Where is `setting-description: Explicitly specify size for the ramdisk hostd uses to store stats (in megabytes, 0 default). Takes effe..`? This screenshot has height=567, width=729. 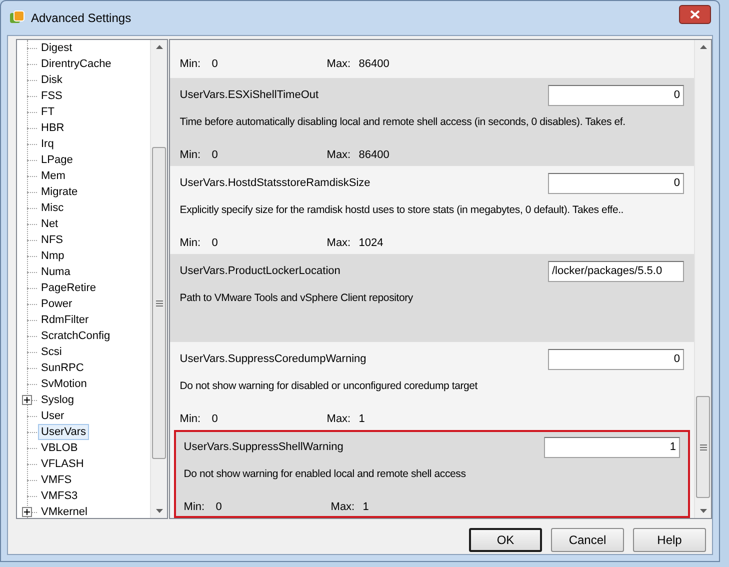
setting-description: Explicitly specify size for the ramdisk hostd uses to store stats (in megabytes, 0 default). Takes effe.. is located at coordinates (402, 210).